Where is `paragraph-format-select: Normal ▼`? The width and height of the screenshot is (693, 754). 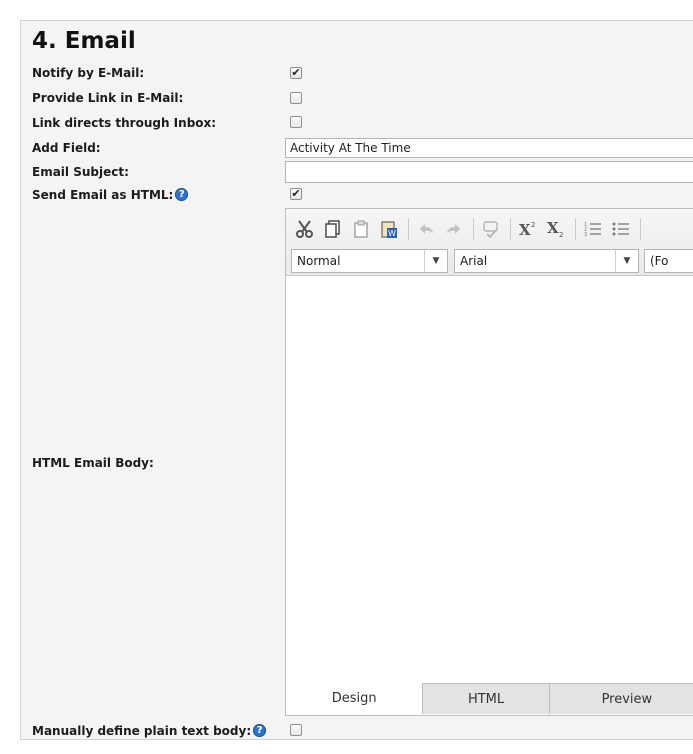 paragraph-format-select: Normal ▼ is located at coordinates (369, 261).